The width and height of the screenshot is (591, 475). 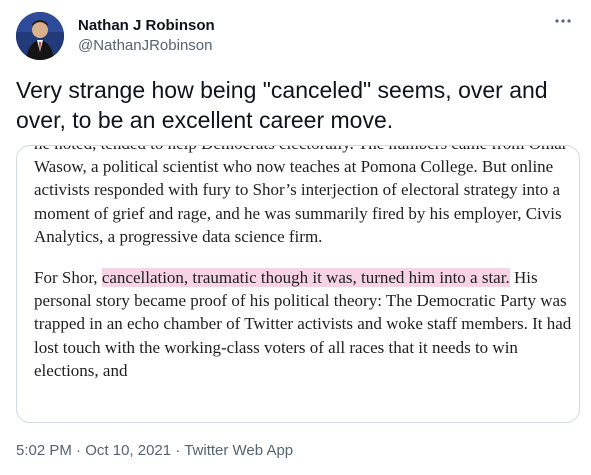 What do you see at coordinates (146, 46) in the screenshot?
I see `user-handle: @NathanJRobinson` at bounding box center [146, 46].